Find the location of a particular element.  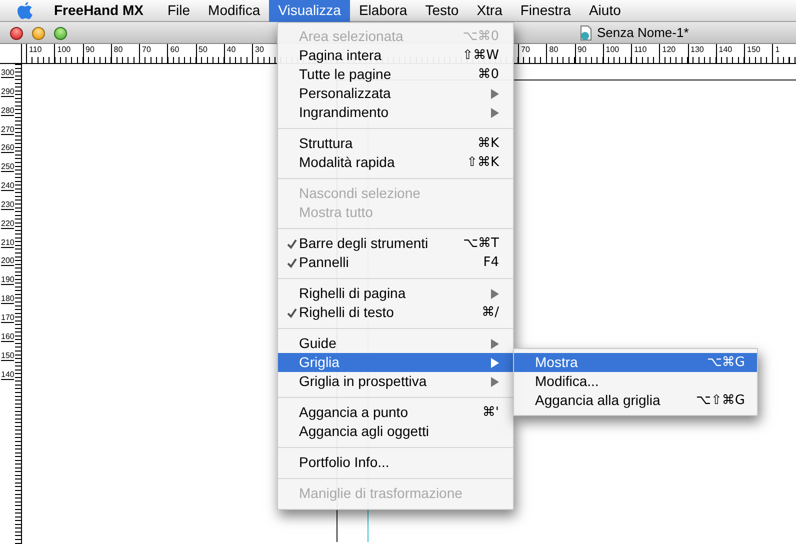

menu-item: Modalità rapida ⇧⌘K is located at coordinates (395, 162).